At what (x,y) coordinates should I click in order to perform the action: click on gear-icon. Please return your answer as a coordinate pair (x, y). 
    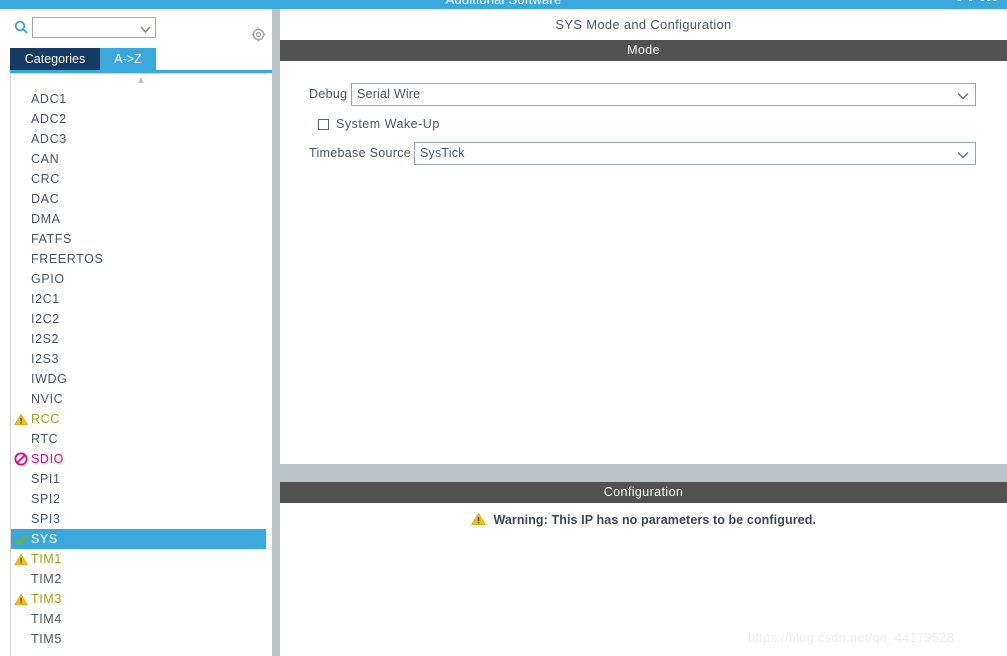
    Looking at the image, I should click on (258, 34).